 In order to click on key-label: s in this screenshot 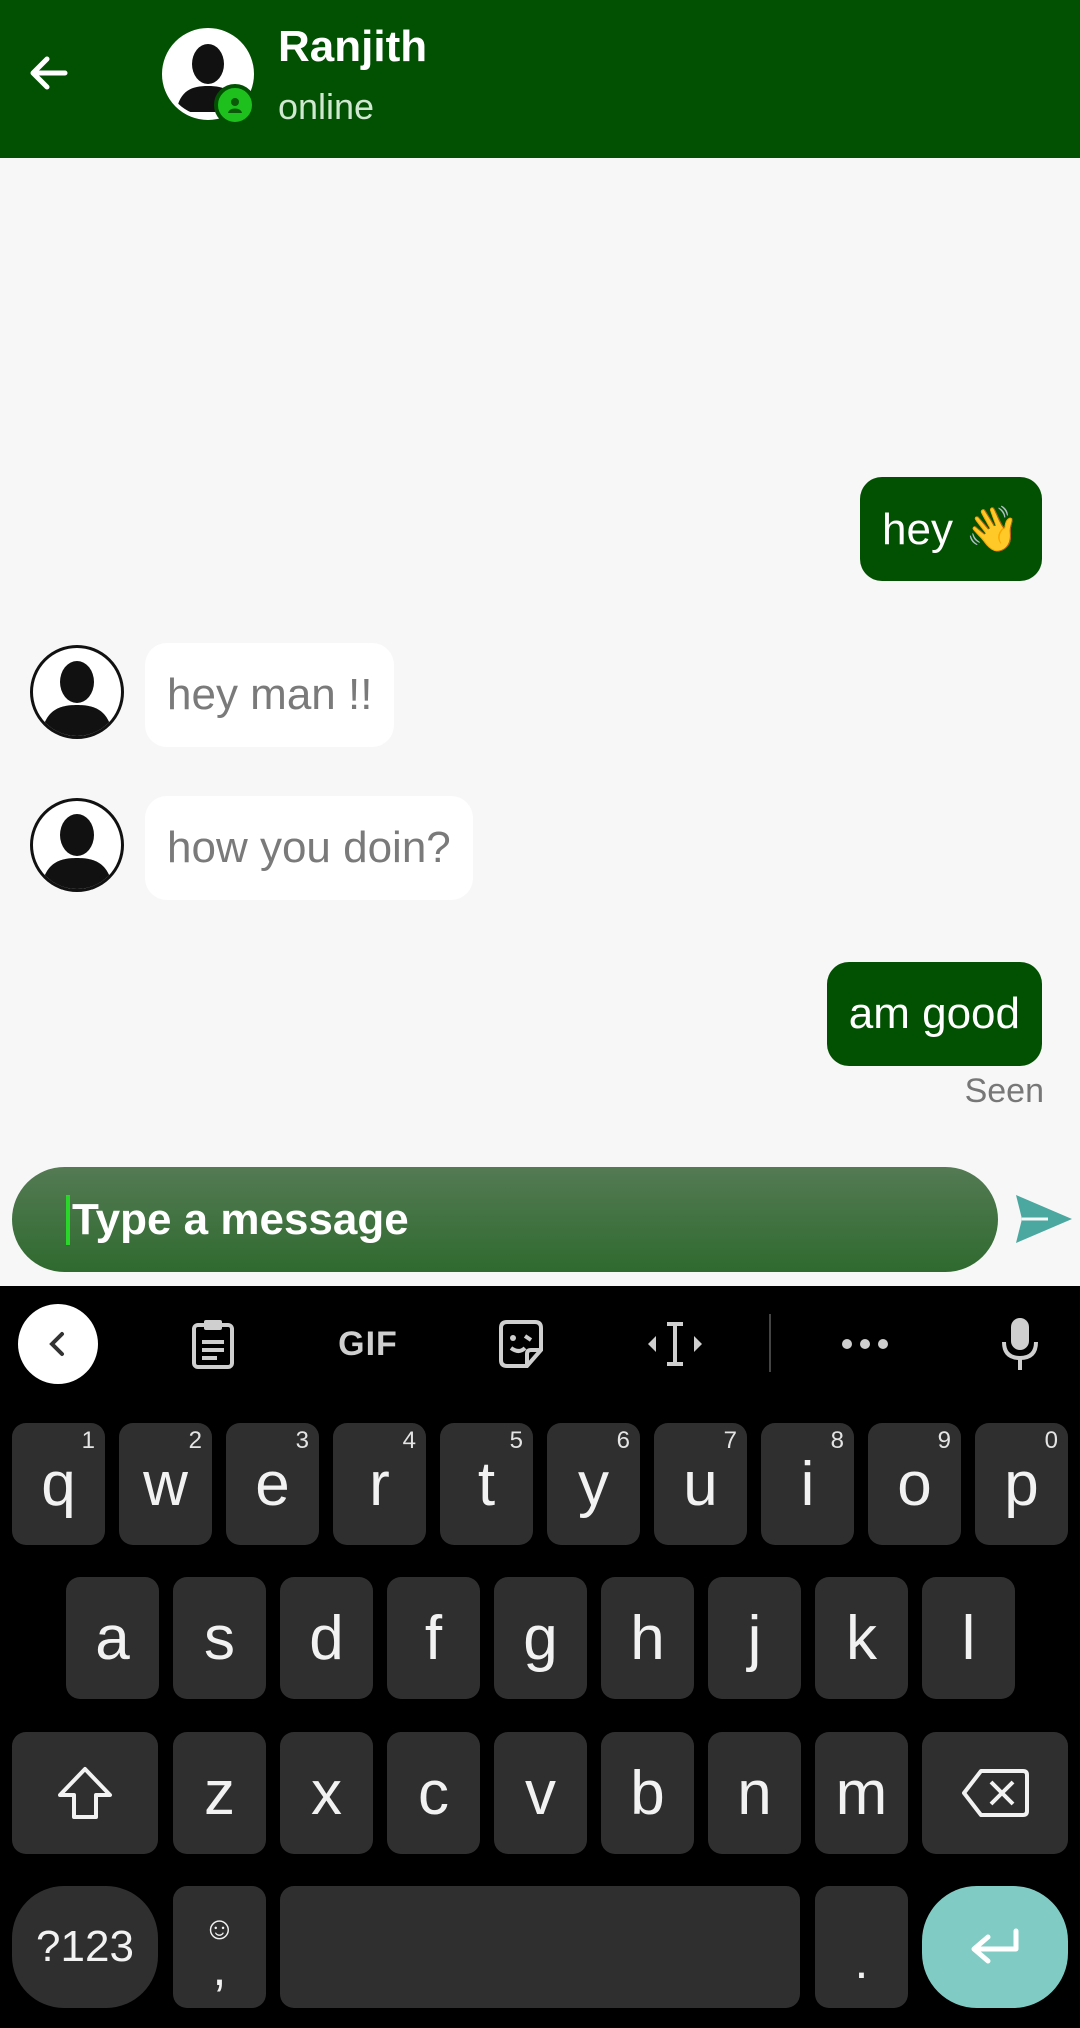, I will do `click(219, 1638)`.